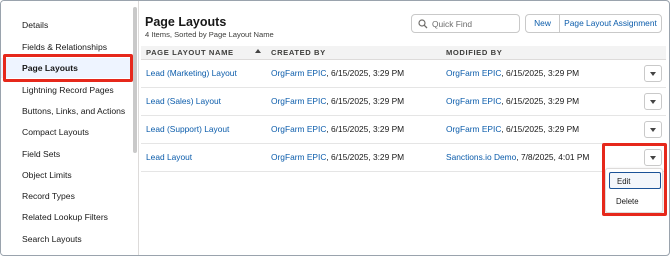 The width and height of the screenshot is (670, 256). Describe the element at coordinates (67, 175) in the screenshot. I see `sidebar-item-object-limits: Object Limits` at that location.